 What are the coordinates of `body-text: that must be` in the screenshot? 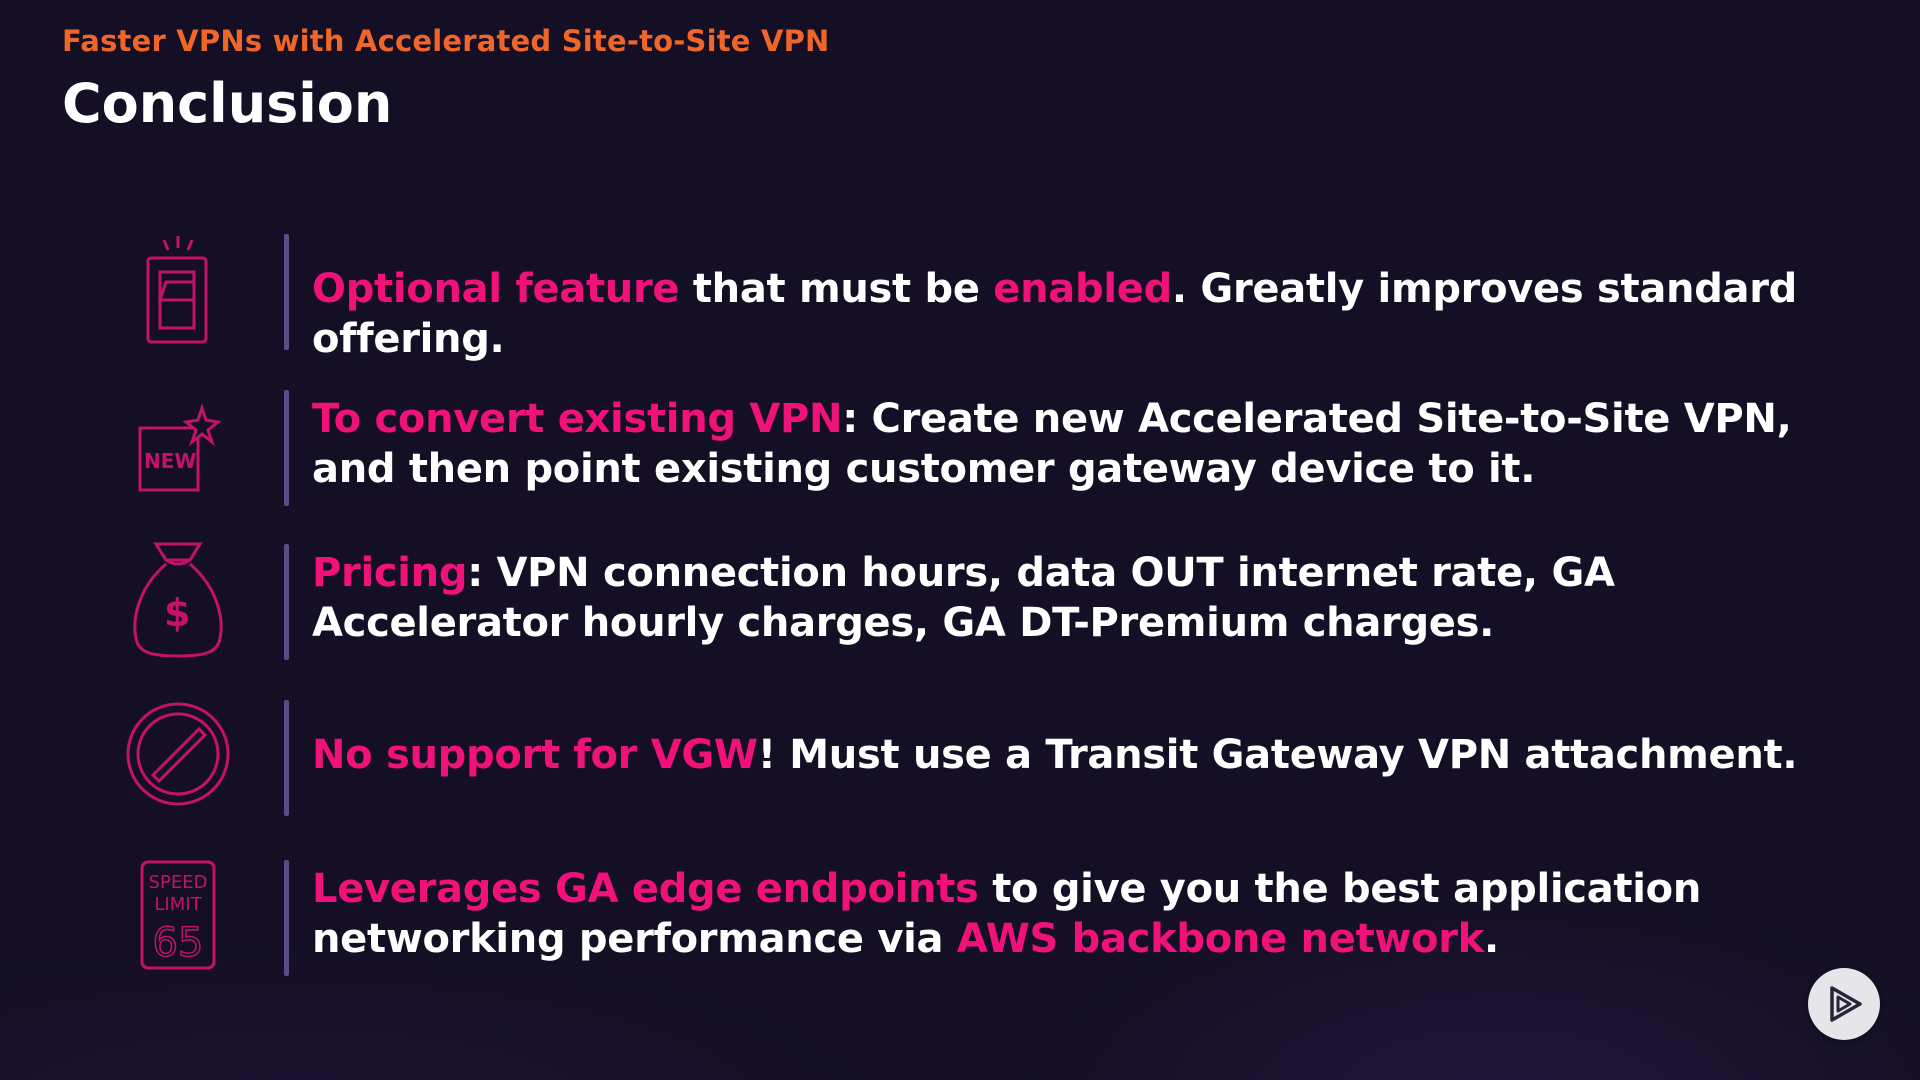 It's located at (836, 289).